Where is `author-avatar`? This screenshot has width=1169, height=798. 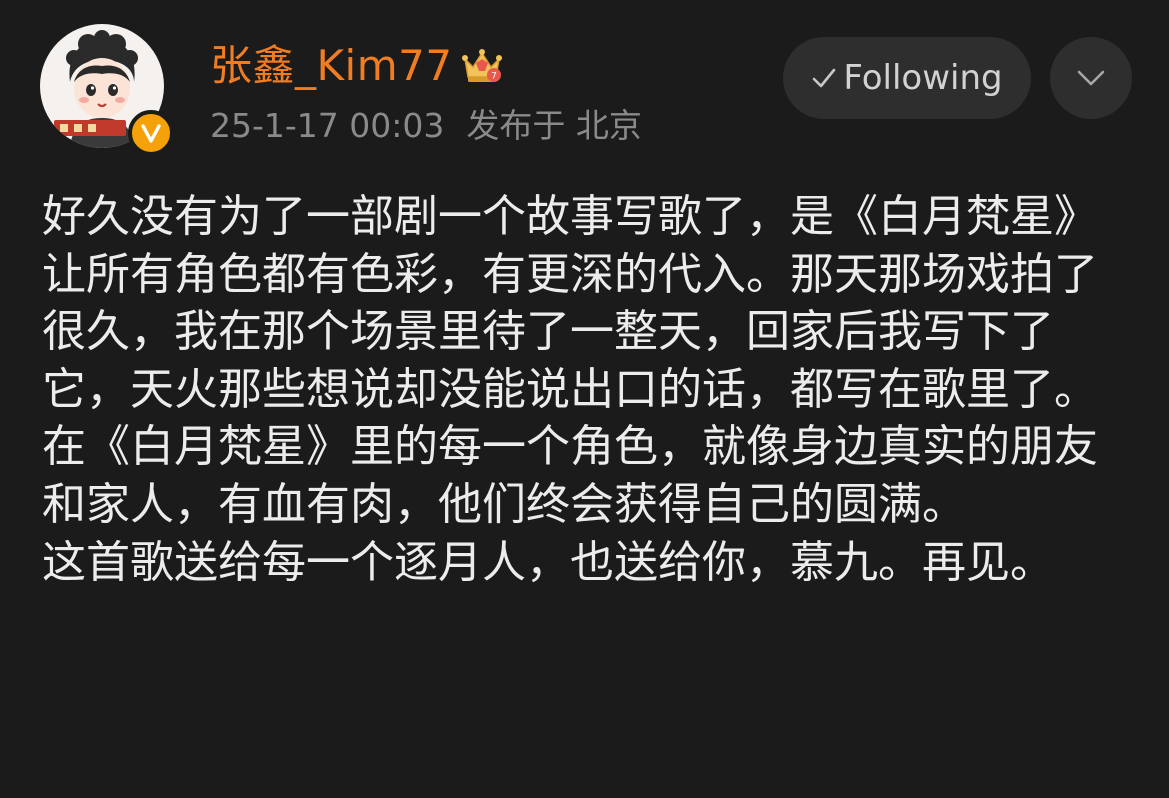 author-avatar is located at coordinates (107, 90).